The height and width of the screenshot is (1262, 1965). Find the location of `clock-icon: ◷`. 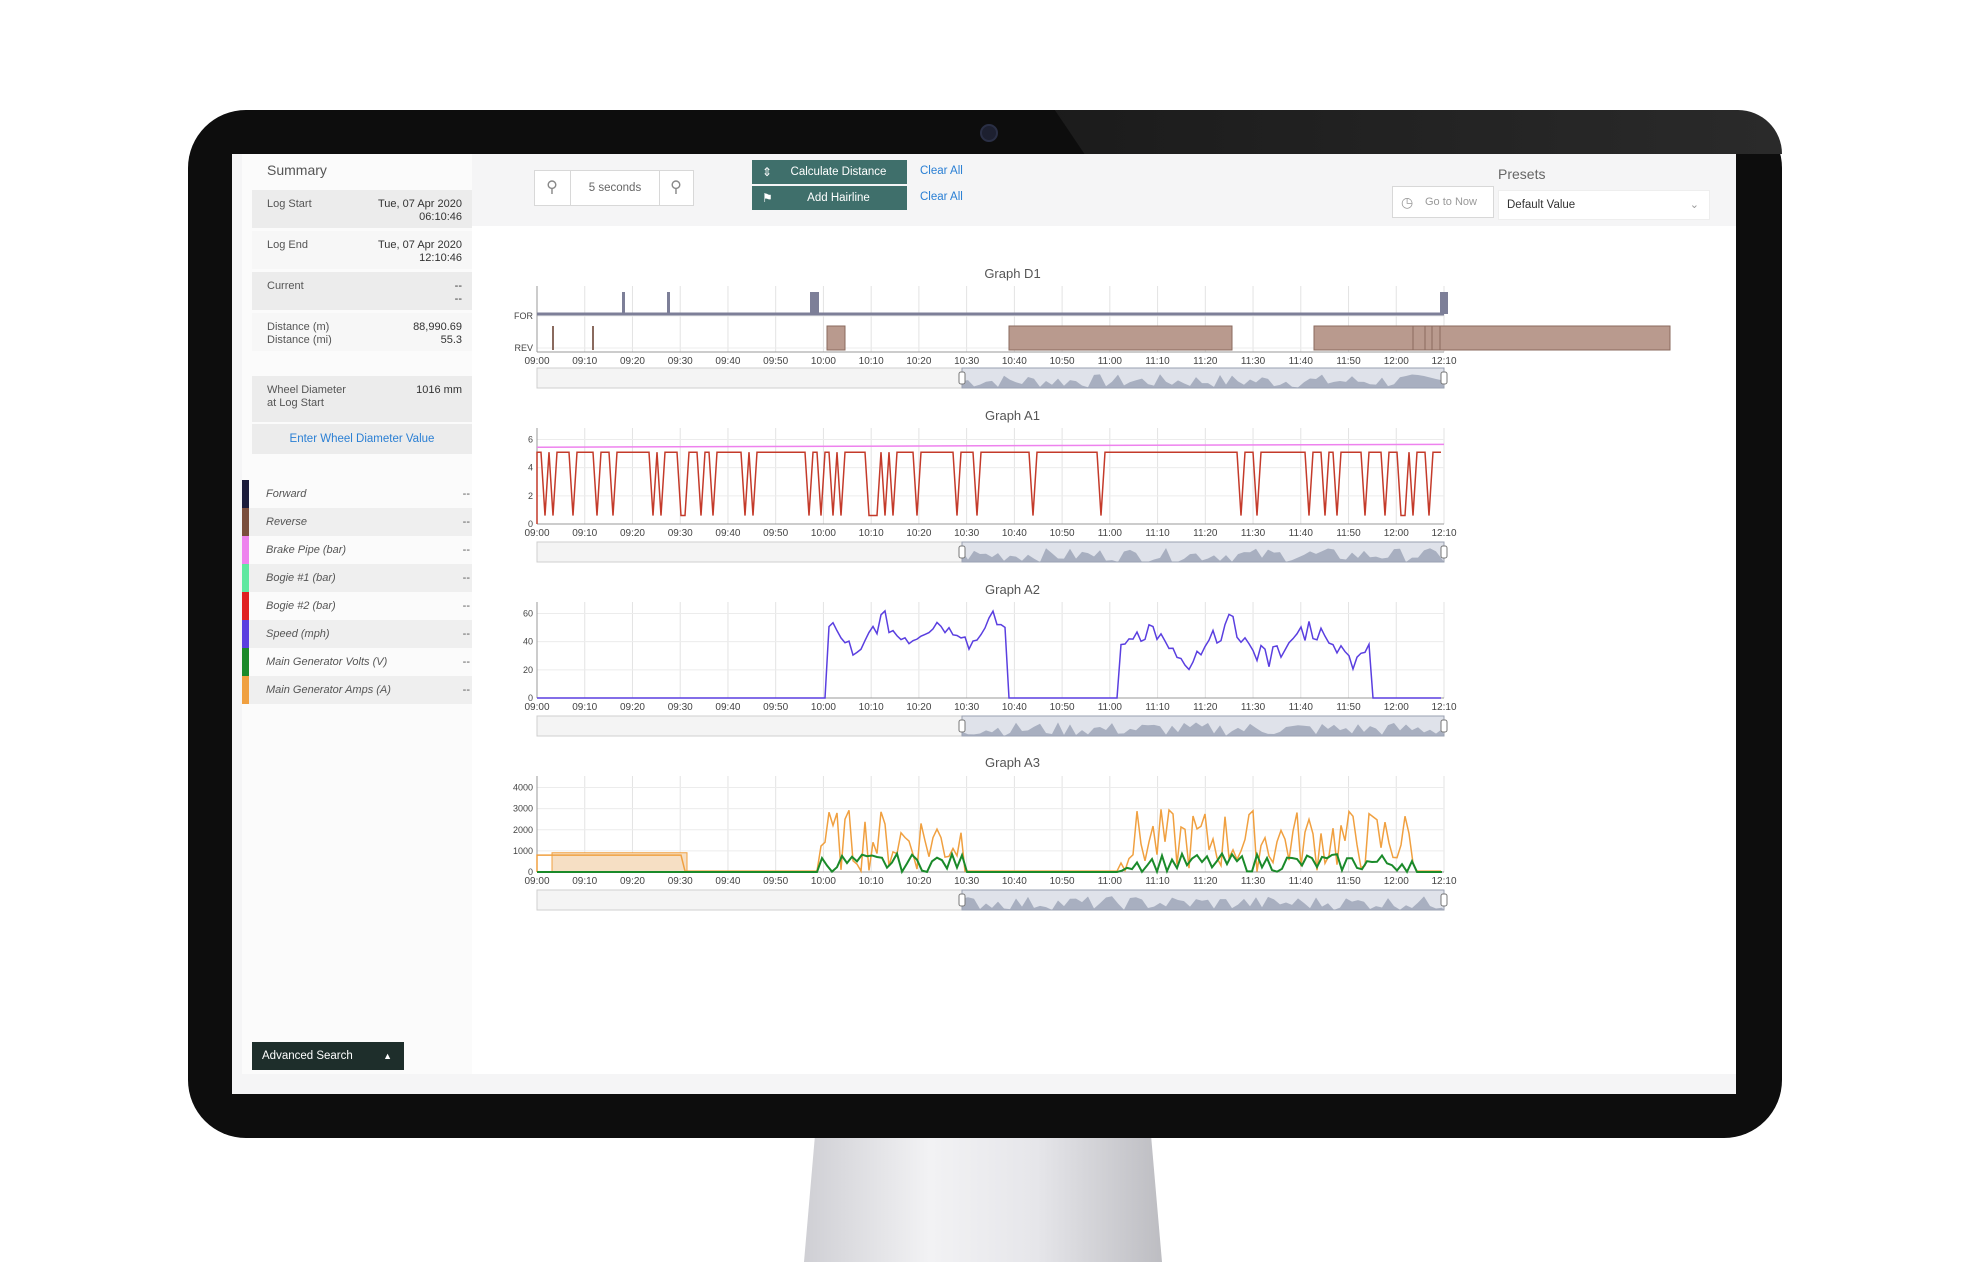

clock-icon: ◷ is located at coordinates (1407, 202).